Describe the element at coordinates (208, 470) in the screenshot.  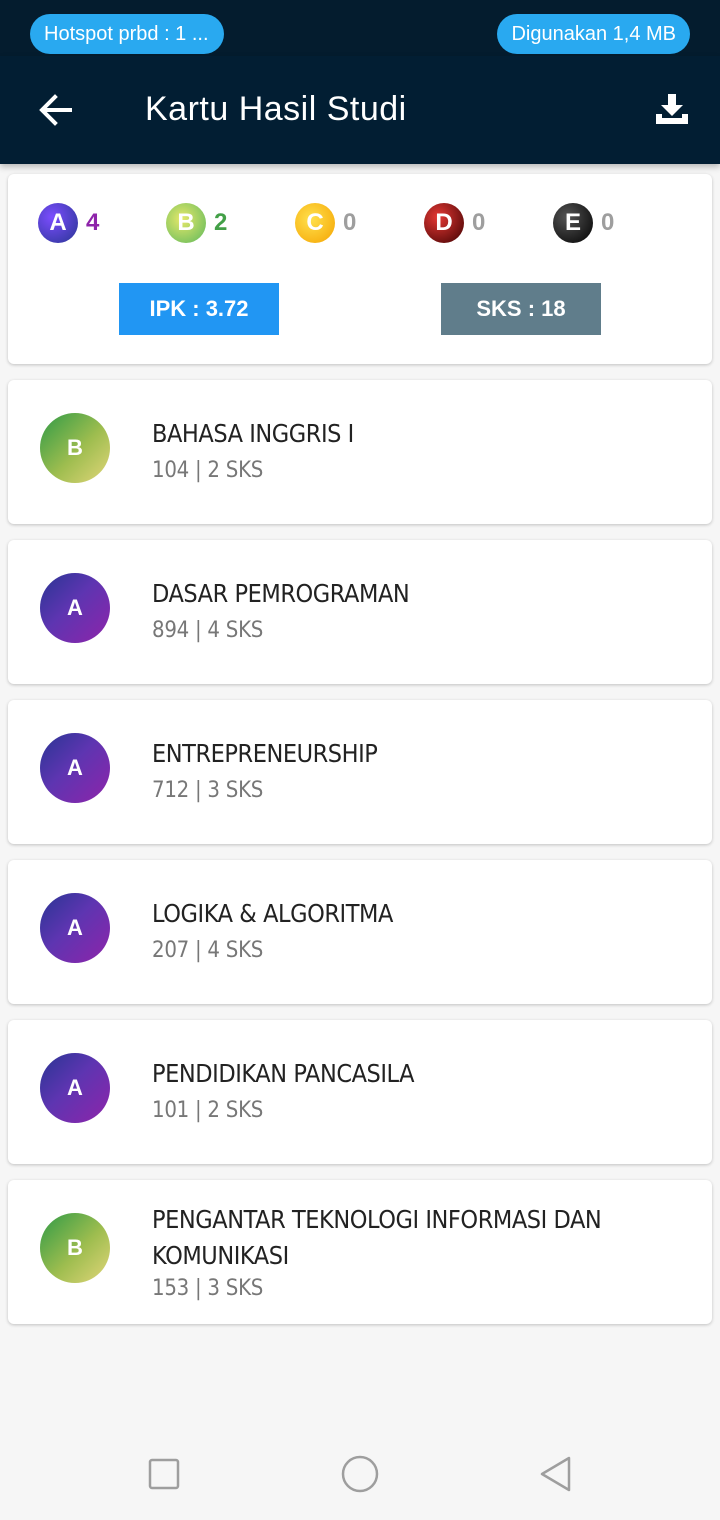
I see `course-meta: 104 | 2 SKS` at that location.